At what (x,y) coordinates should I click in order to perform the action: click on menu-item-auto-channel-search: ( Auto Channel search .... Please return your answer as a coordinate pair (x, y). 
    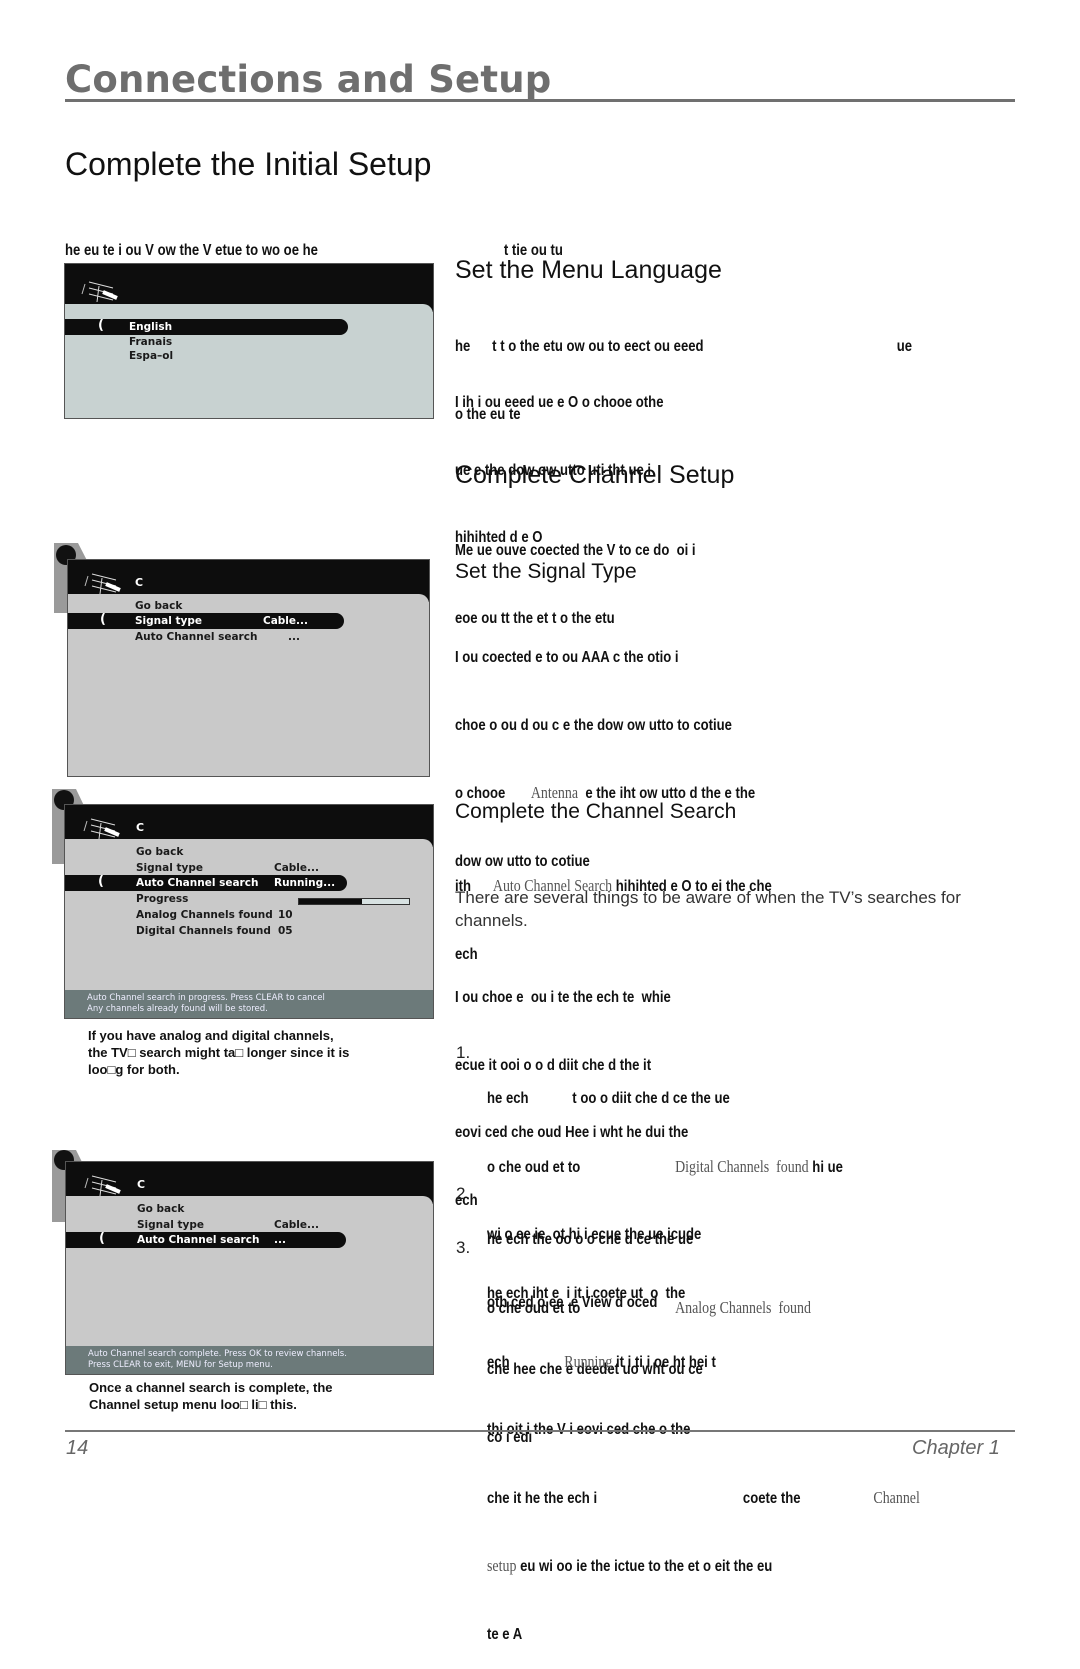
    Looking at the image, I should click on (206, 1239).